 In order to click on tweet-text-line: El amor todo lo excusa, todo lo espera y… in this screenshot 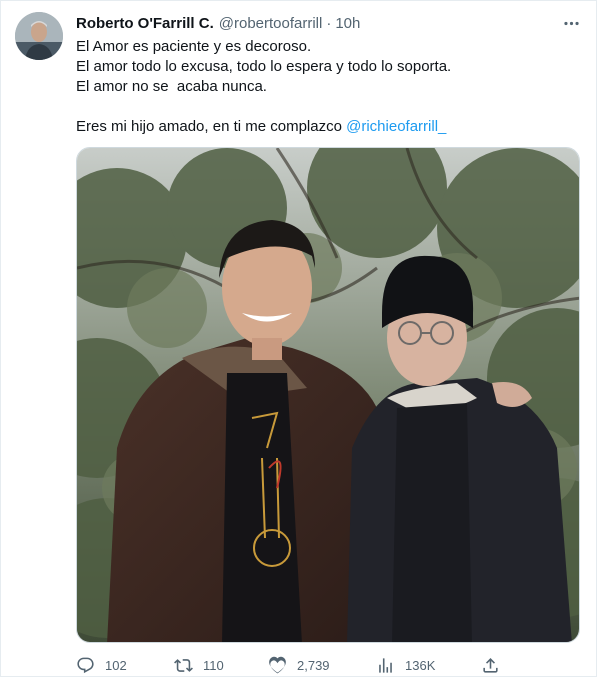, I will do `click(264, 66)`.